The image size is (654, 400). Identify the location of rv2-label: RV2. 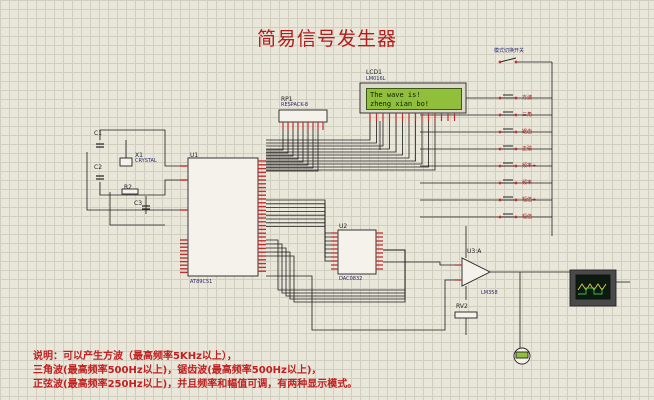
(462, 306).